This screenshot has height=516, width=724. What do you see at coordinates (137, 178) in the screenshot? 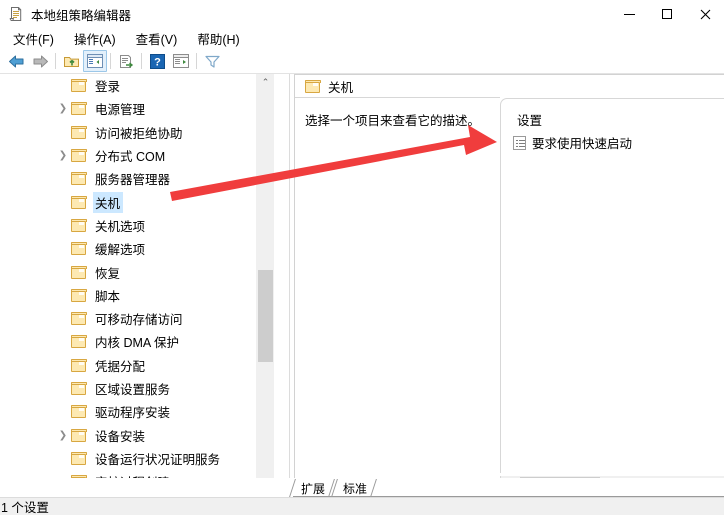
I see `tree-item: 服务器管理器` at bounding box center [137, 178].